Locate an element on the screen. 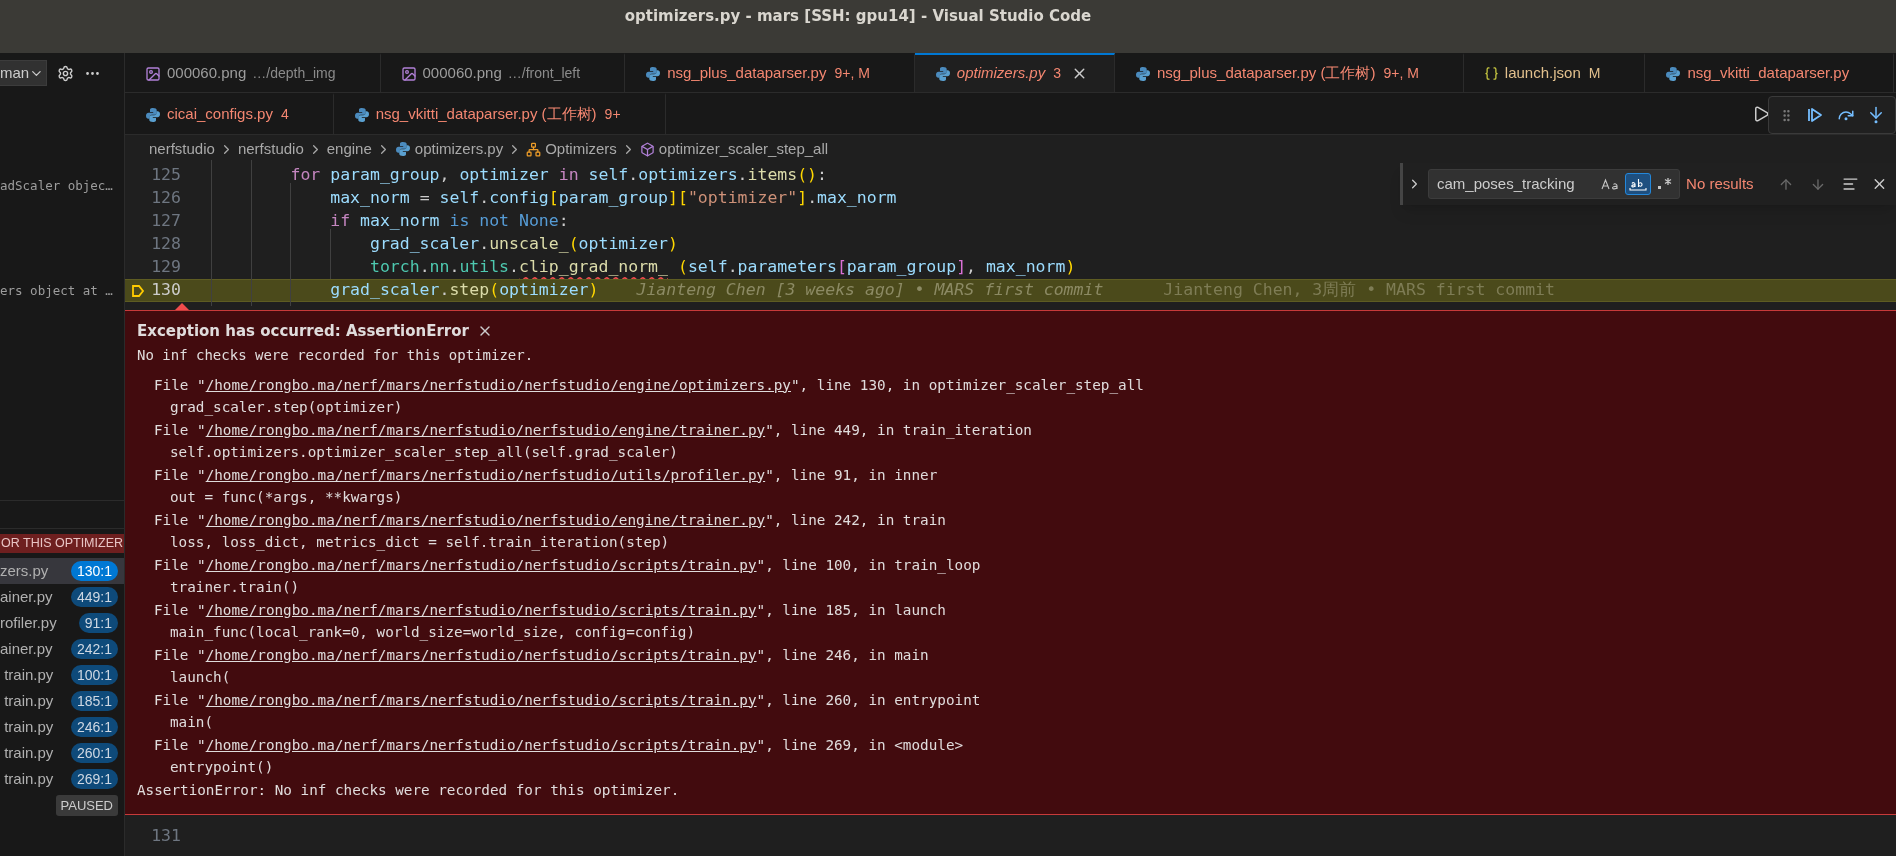 This screenshot has width=1896, height=856. exception-message: No inf checks were recorded for this optimizer. is located at coordinates (335, 355).